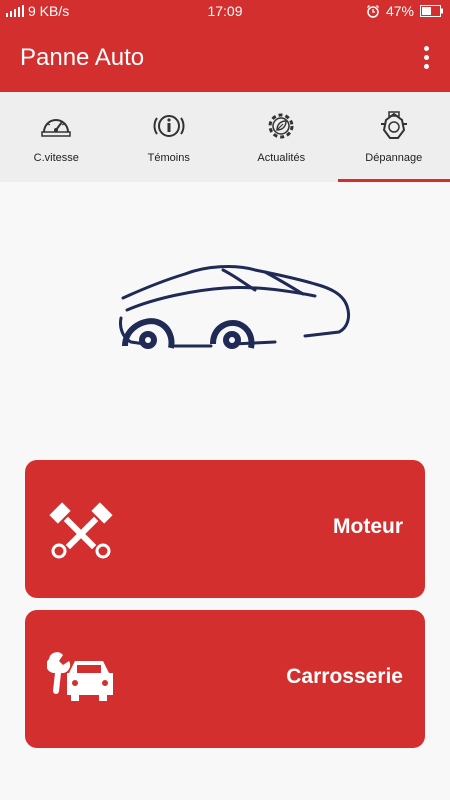  I want to click on car-silhouette-icon, so click(235, 307).